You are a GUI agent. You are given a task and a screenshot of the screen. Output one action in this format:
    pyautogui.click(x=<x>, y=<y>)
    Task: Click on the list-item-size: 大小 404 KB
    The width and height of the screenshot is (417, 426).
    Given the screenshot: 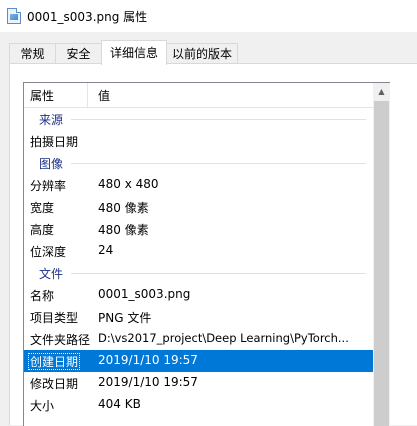 What is the action you would take?
    pyautogui.click(x=199, y=405)
    